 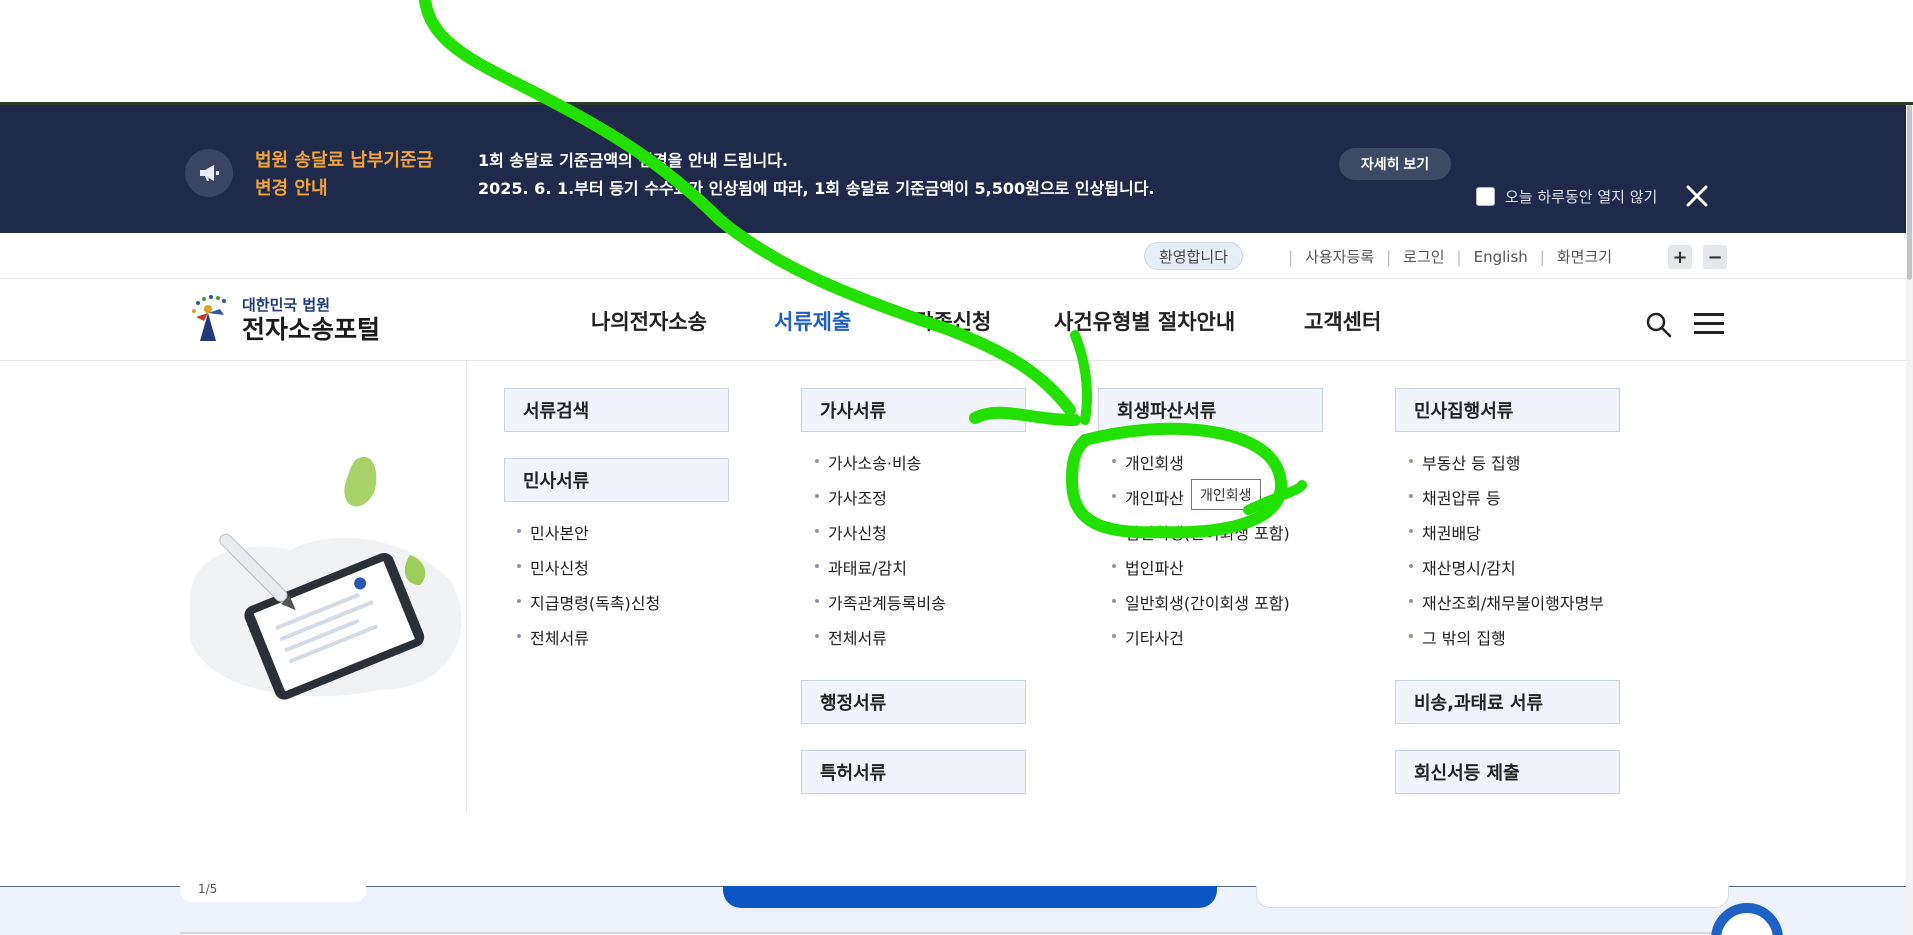 I want to click on detail-view-button: 자세히 보기, so click(x=1395, y=164).